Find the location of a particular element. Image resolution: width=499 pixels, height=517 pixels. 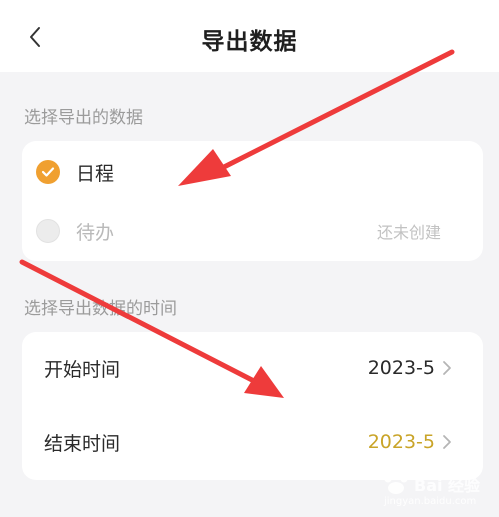

radio-unchecked is located at coordinates (48, 231).